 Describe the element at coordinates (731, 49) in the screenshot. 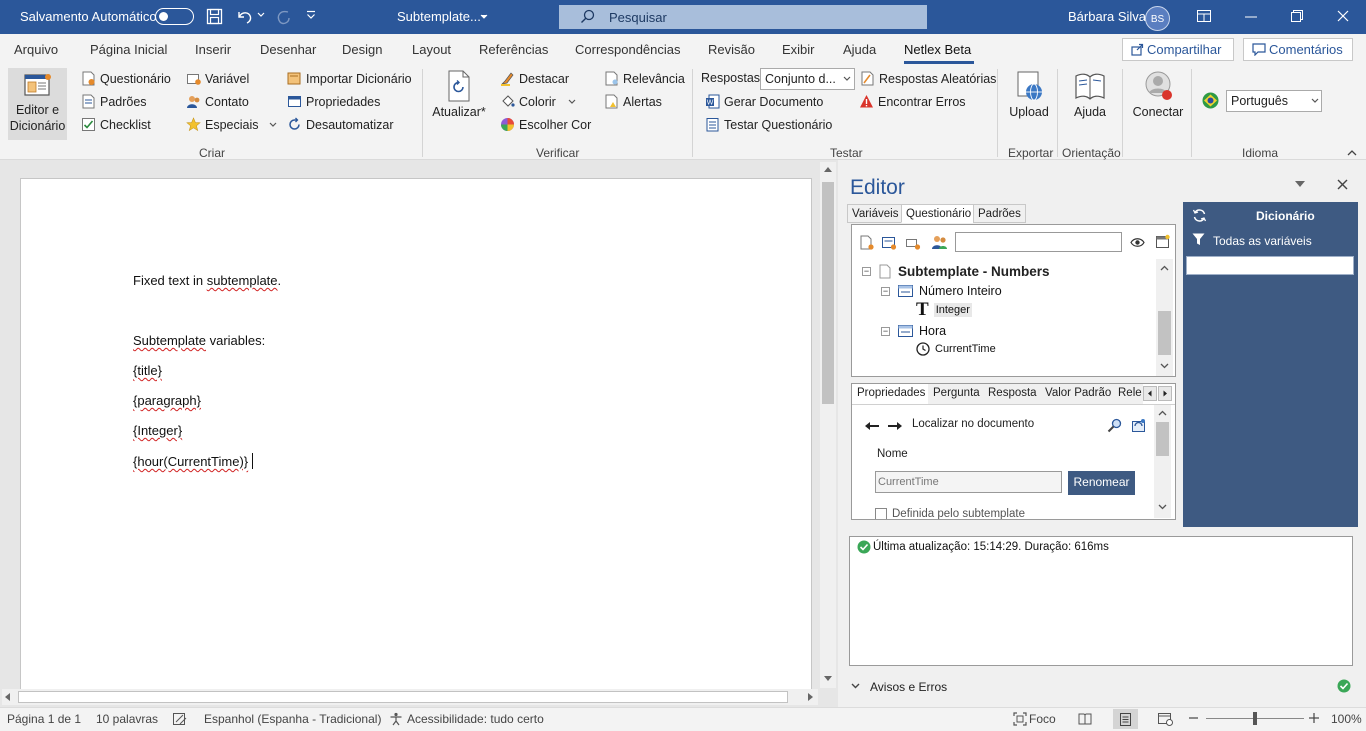

I see `tab-revisao: Revisão` at that location.